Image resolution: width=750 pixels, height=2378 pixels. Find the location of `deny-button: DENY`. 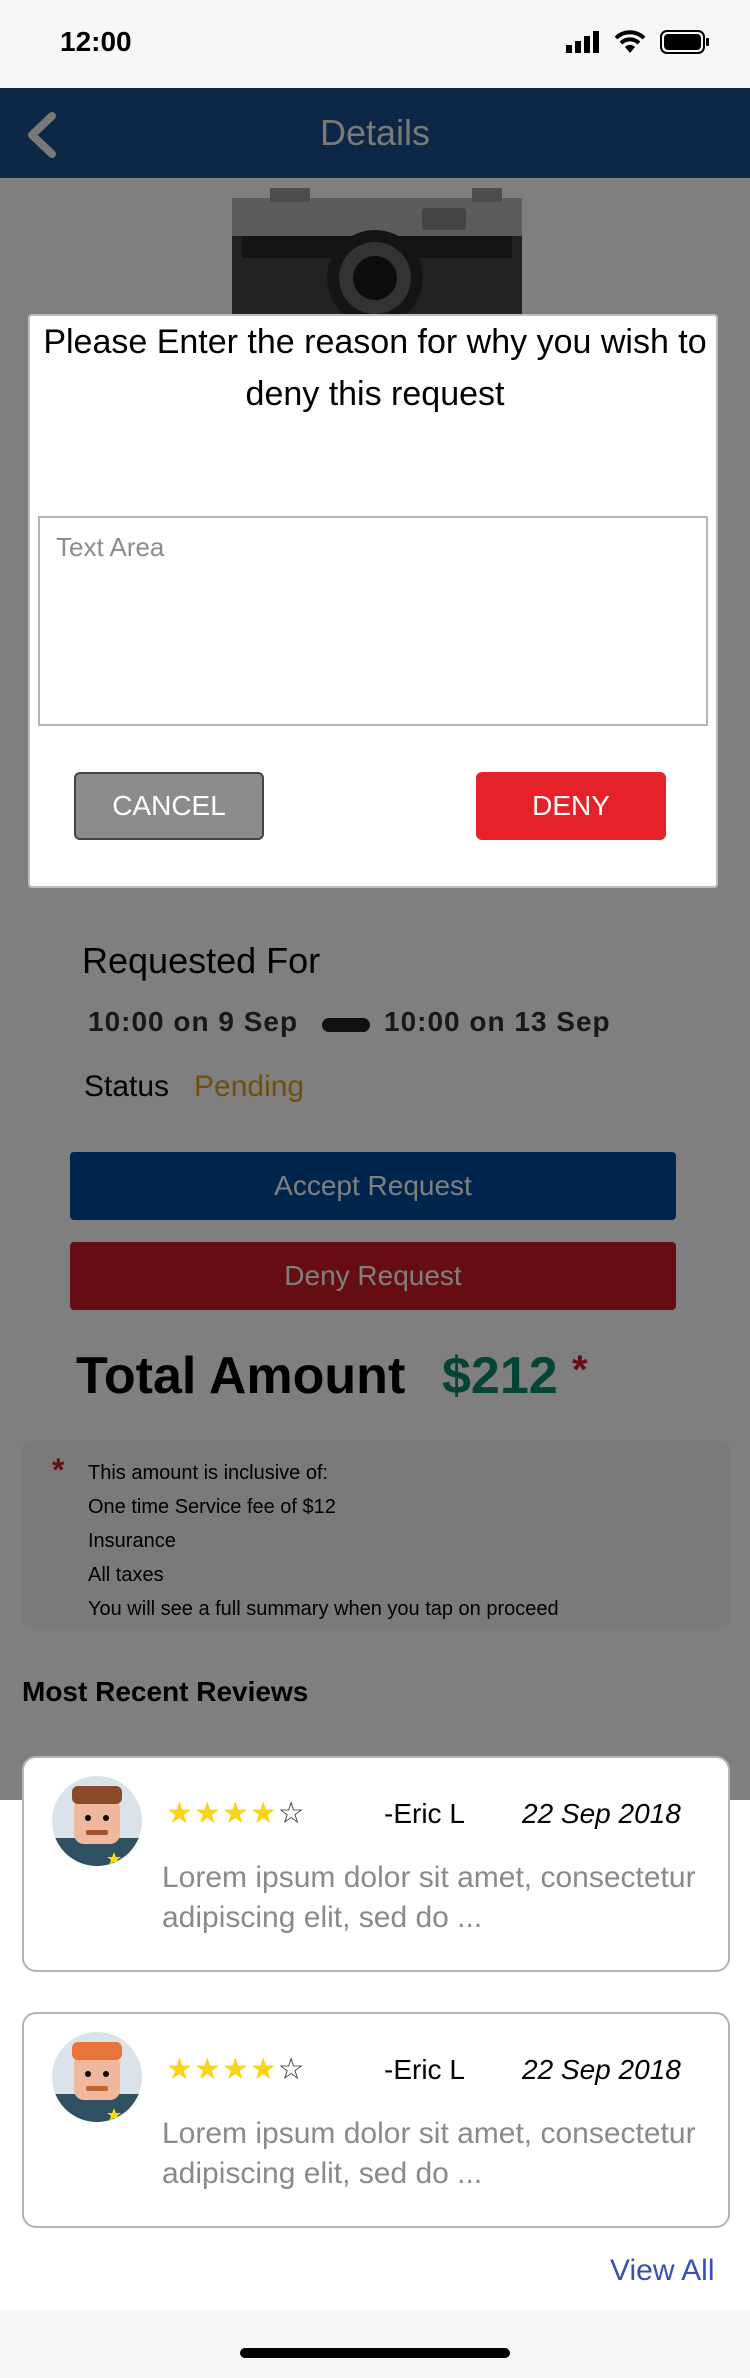

deny-button: DENY is located at coordinates (571, 806).